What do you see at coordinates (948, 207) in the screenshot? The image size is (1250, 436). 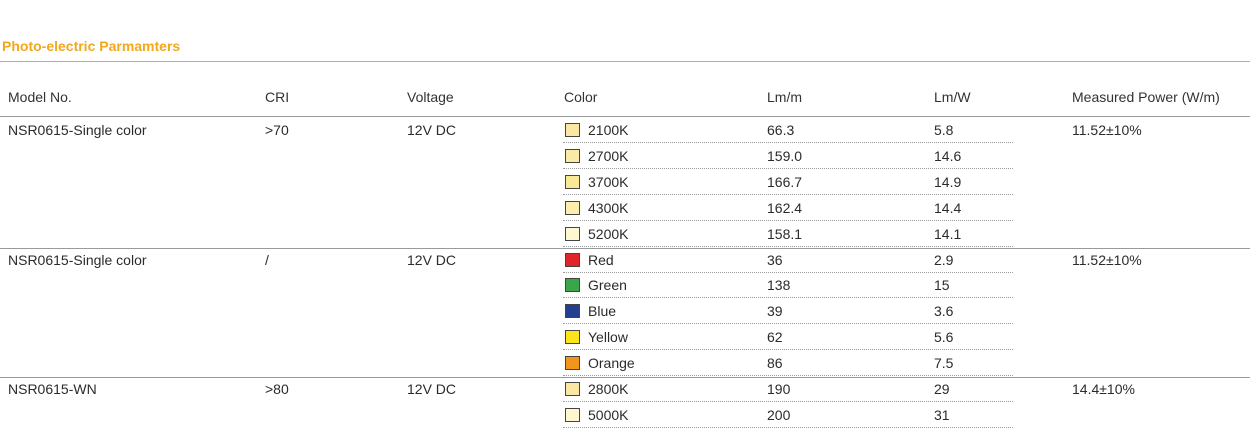 I see `lm-per-w: 14.4` at bounding box center [948, 207].